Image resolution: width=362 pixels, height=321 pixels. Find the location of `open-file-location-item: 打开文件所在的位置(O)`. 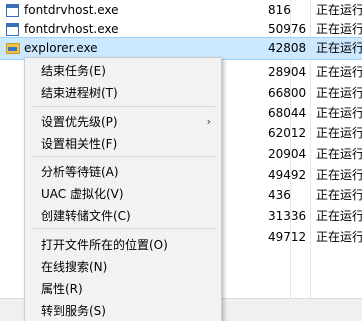

open-file-location-item: 打开文件所在的位置(O) is located at coordinates (123, 245).